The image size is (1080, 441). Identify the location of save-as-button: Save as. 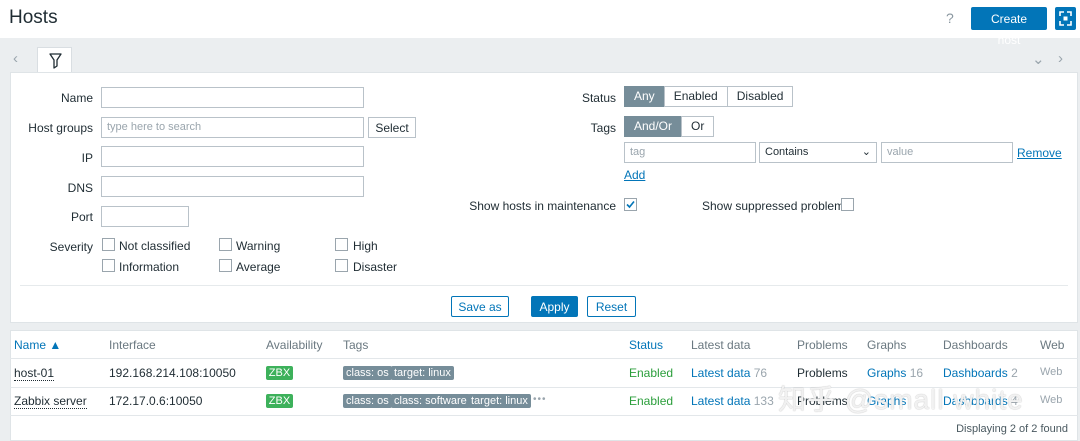
(480, 306).